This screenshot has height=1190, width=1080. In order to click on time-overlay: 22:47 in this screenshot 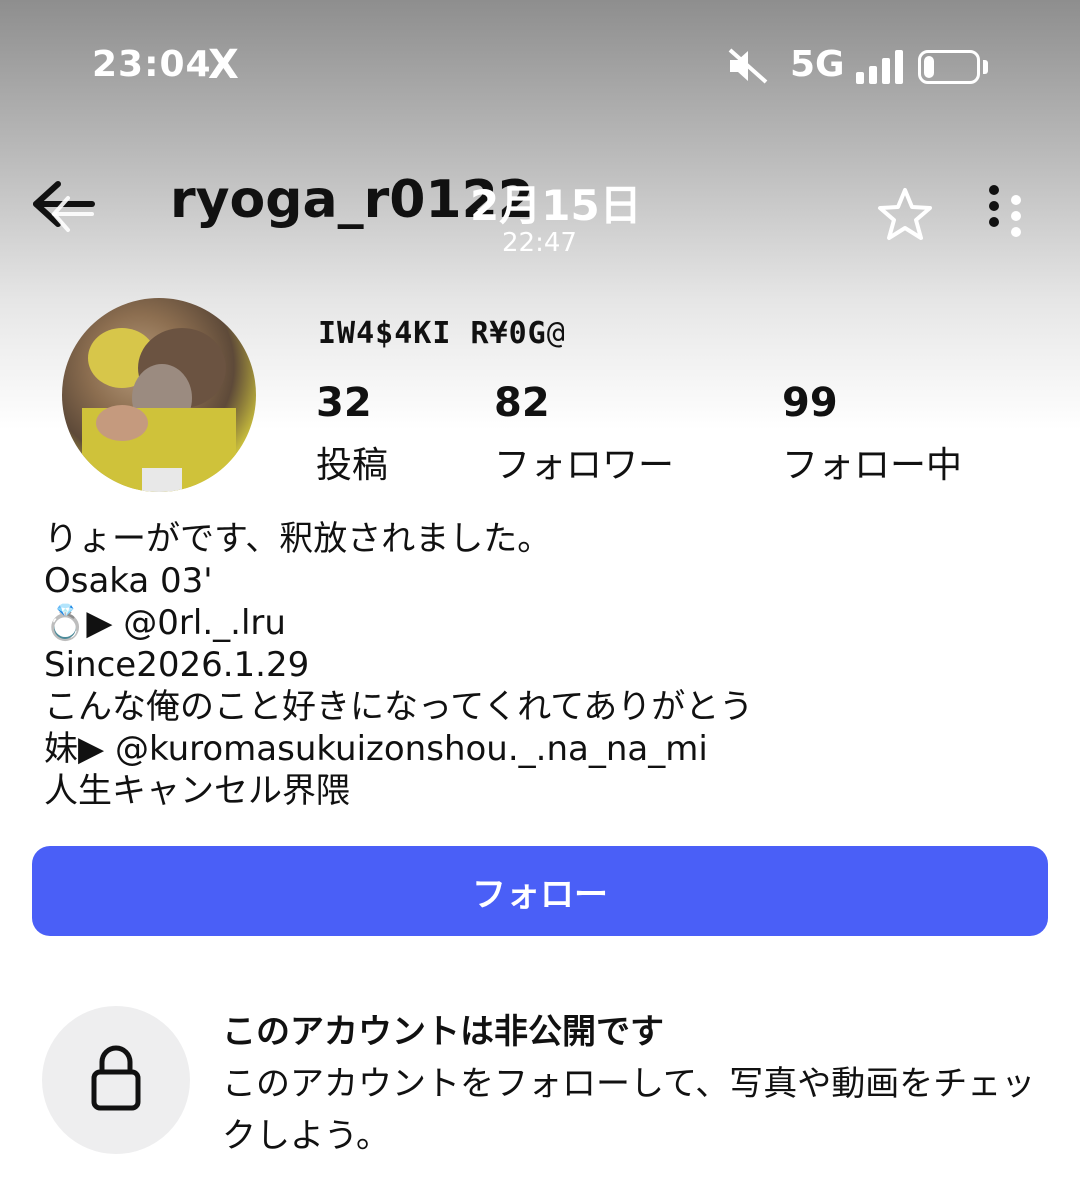, I will do `click(539, 243)`.